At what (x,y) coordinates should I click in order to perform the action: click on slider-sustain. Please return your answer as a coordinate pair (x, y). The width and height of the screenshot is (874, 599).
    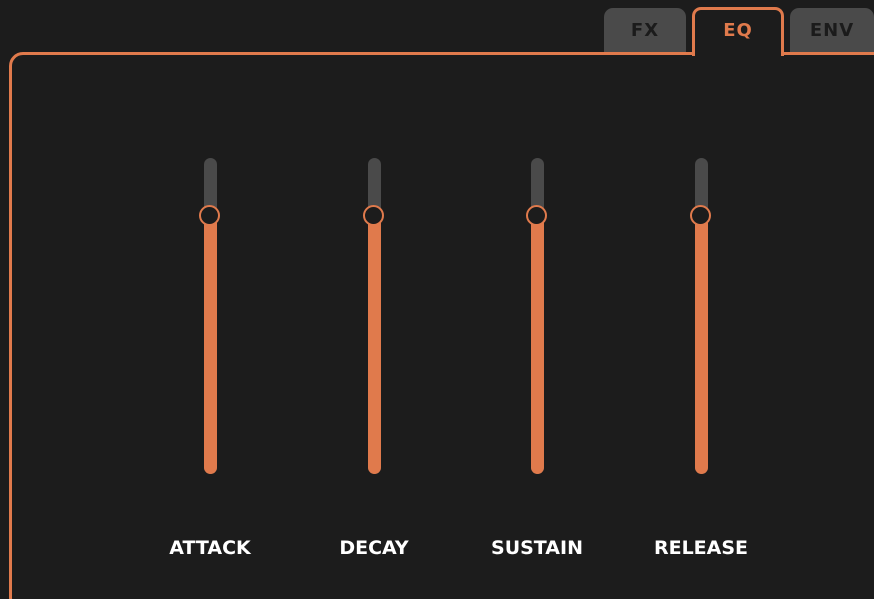
    Looking at the image, I should click on (536, 316).